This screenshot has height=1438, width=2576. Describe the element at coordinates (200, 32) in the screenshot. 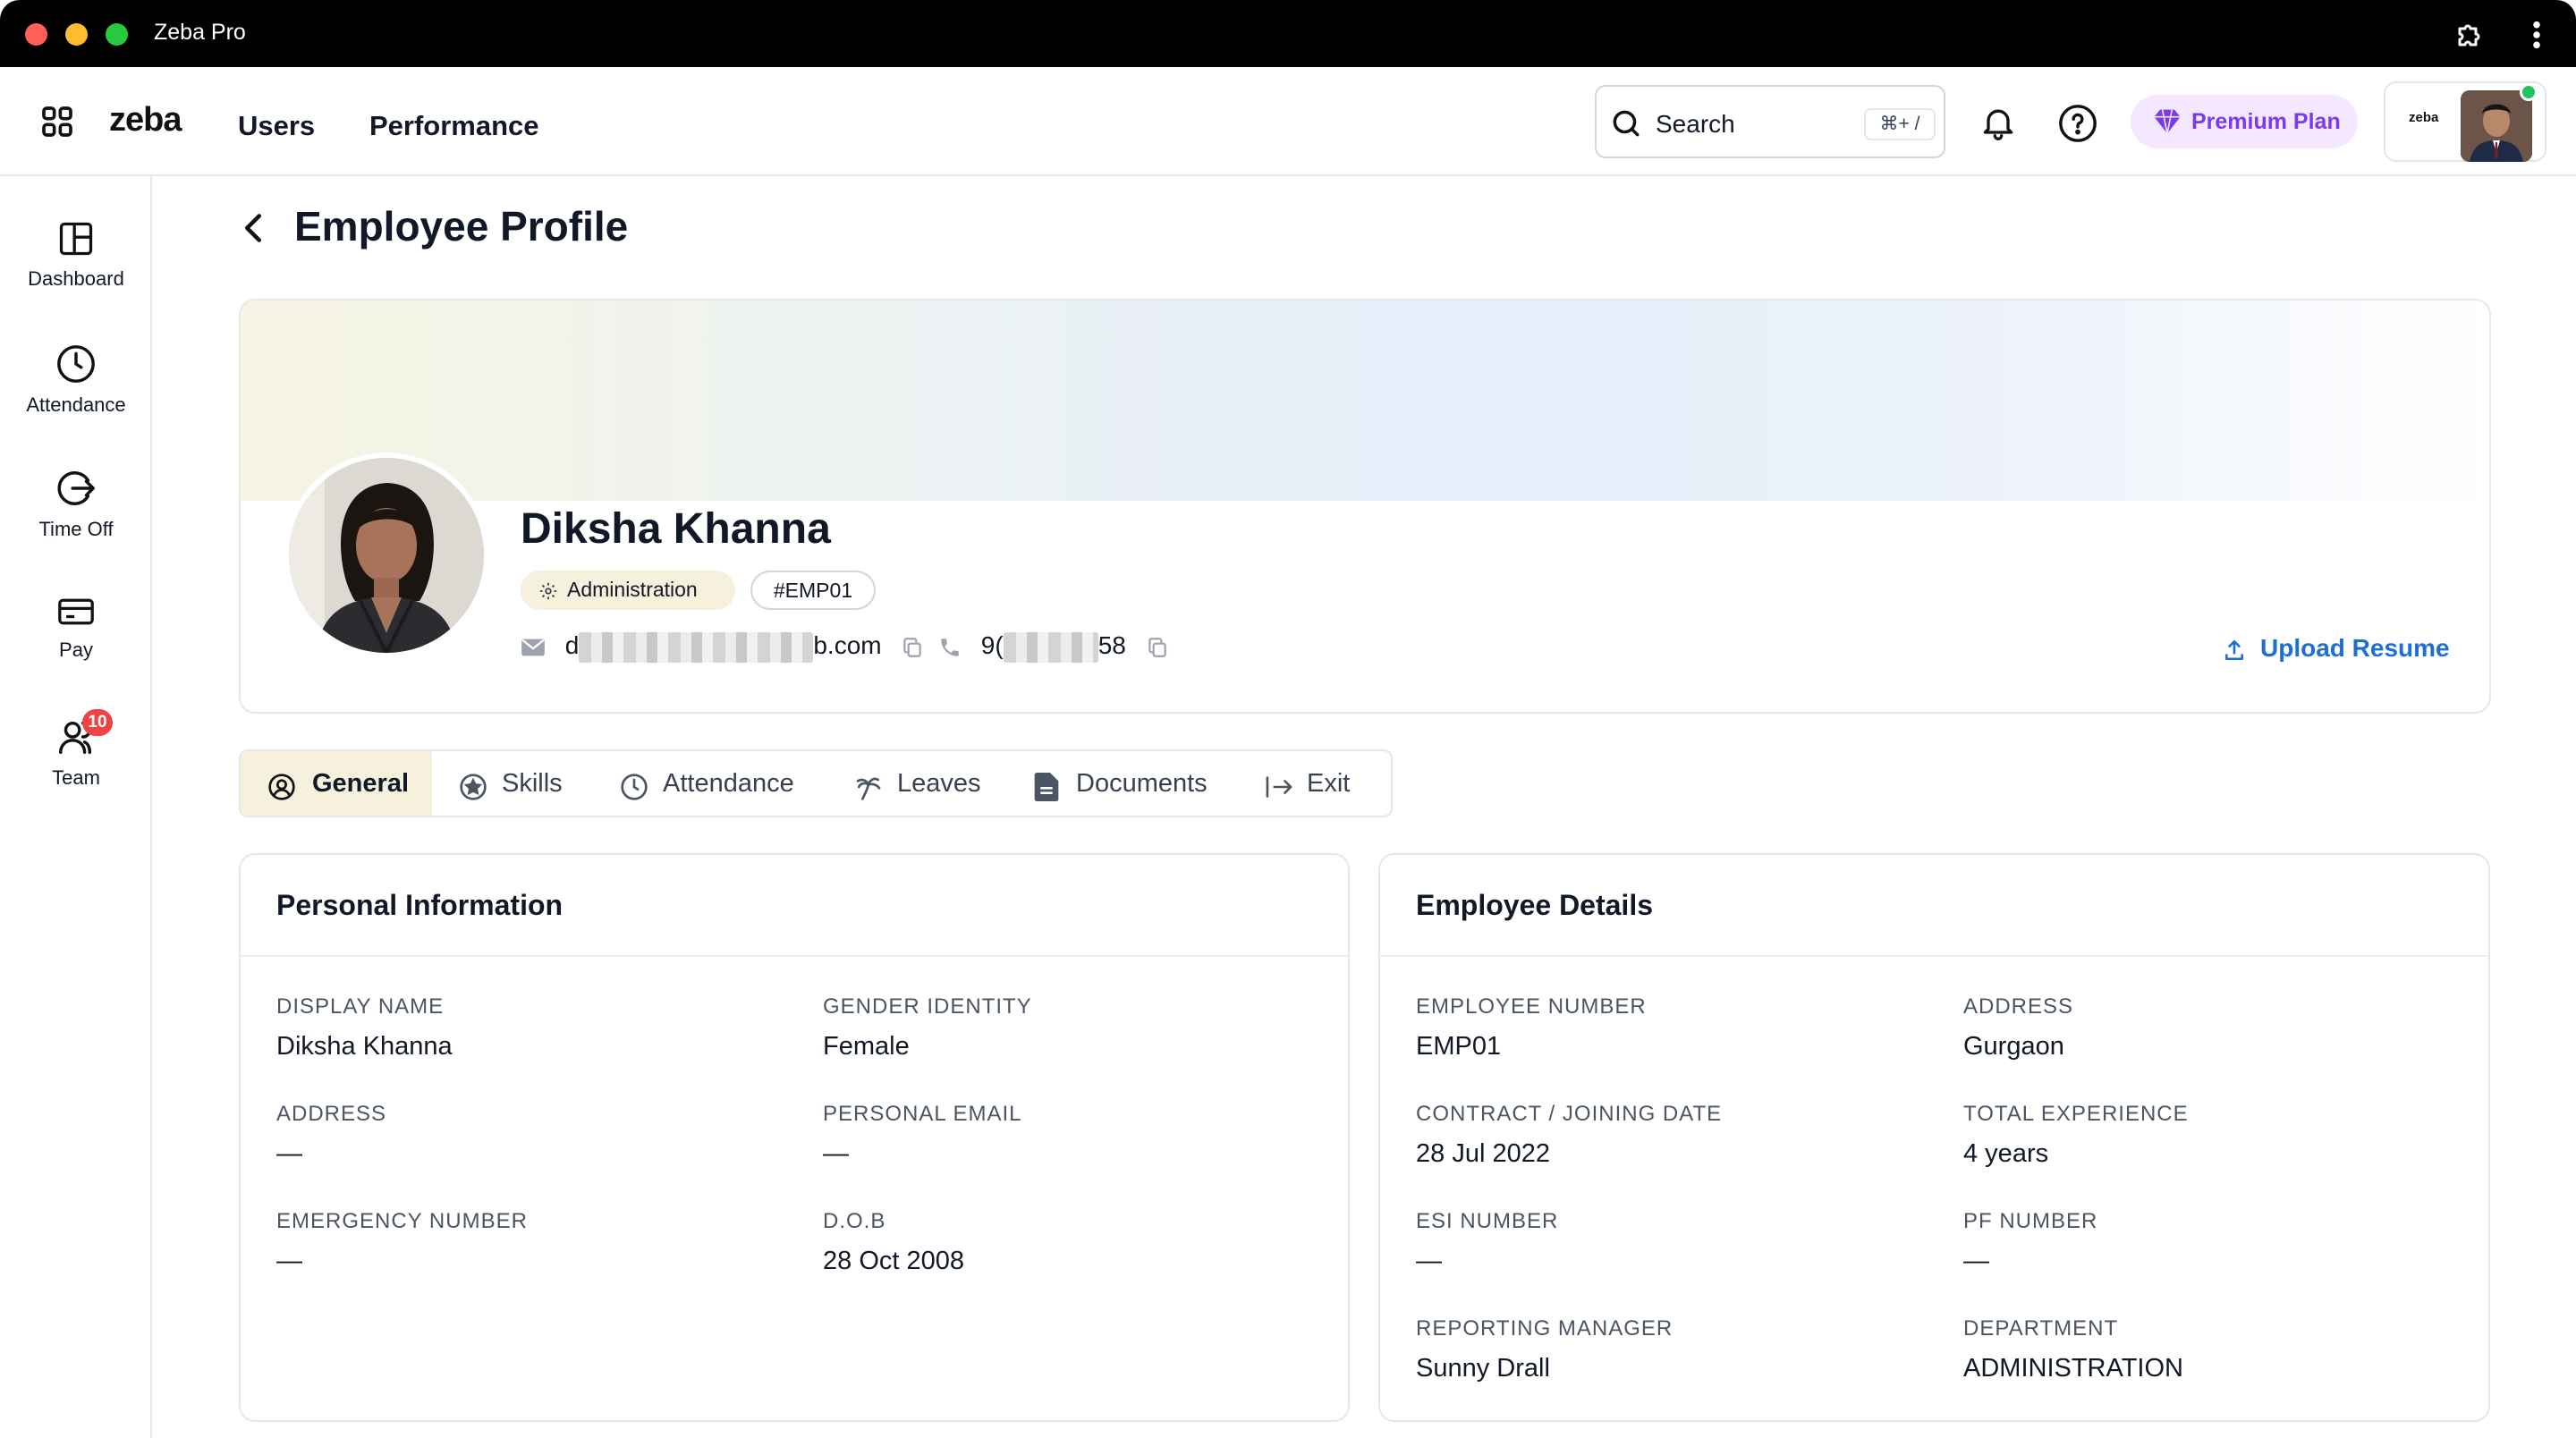

I see `window-title: Zeba Pro` at that location.